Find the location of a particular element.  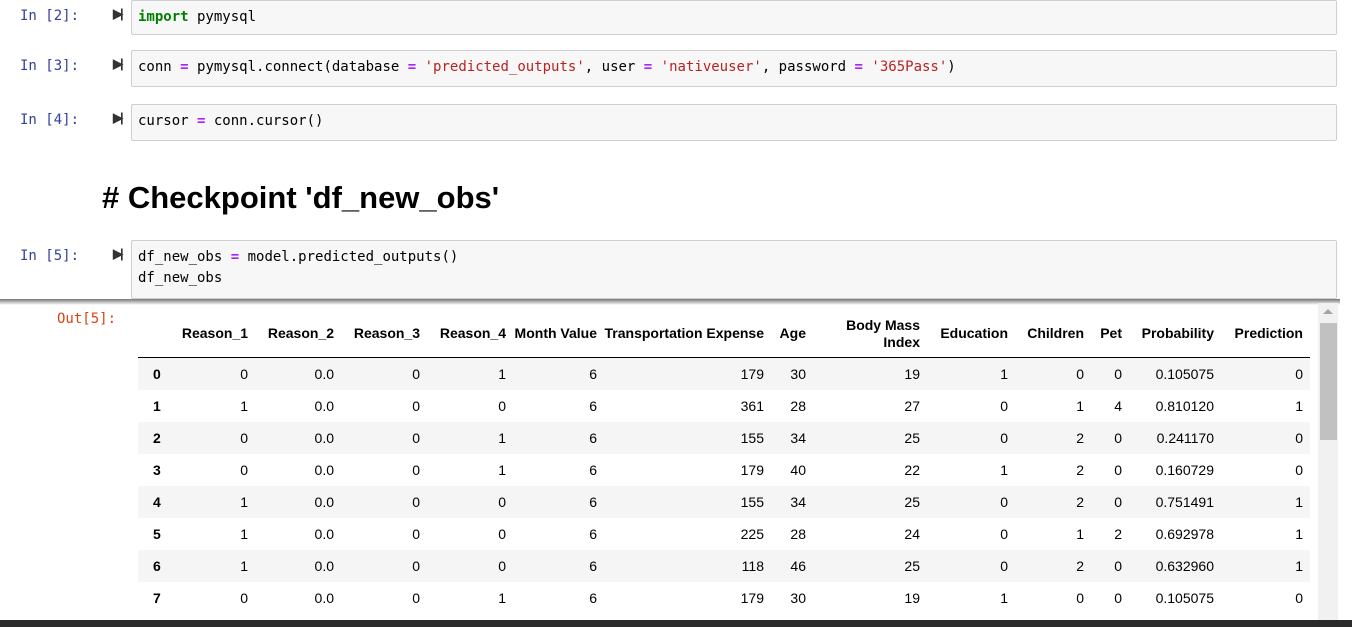

row-index: 0 is located at coordinates (156, 373).